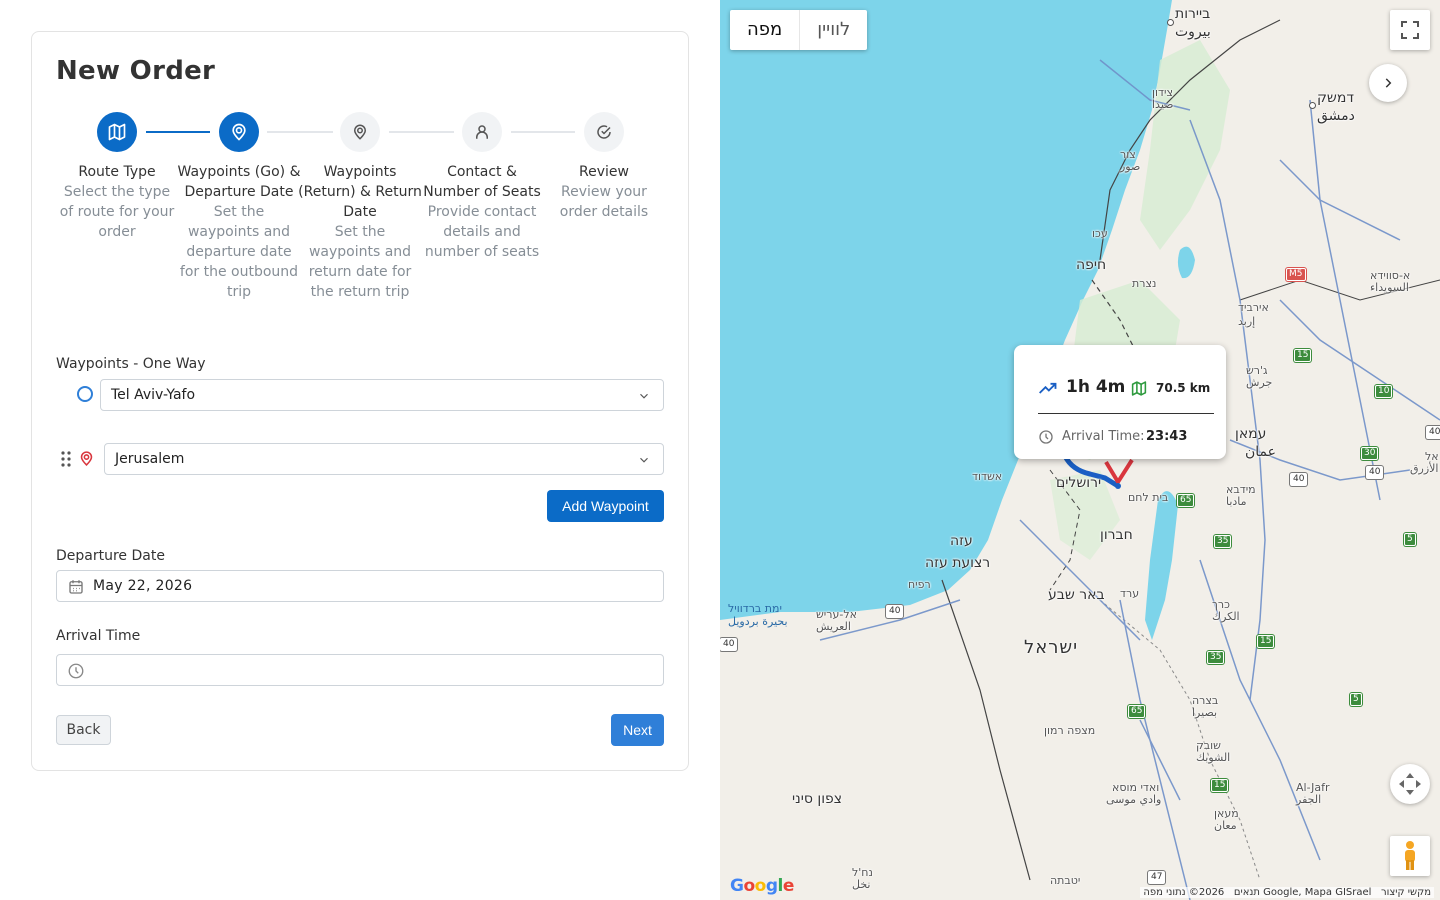 The width and height of the screenshot is (1440, 900). What do you see at coordinates (1432, 456) in the screenshot?
I see `place-azraq-he: אל` at bounding box center [1432, 456].